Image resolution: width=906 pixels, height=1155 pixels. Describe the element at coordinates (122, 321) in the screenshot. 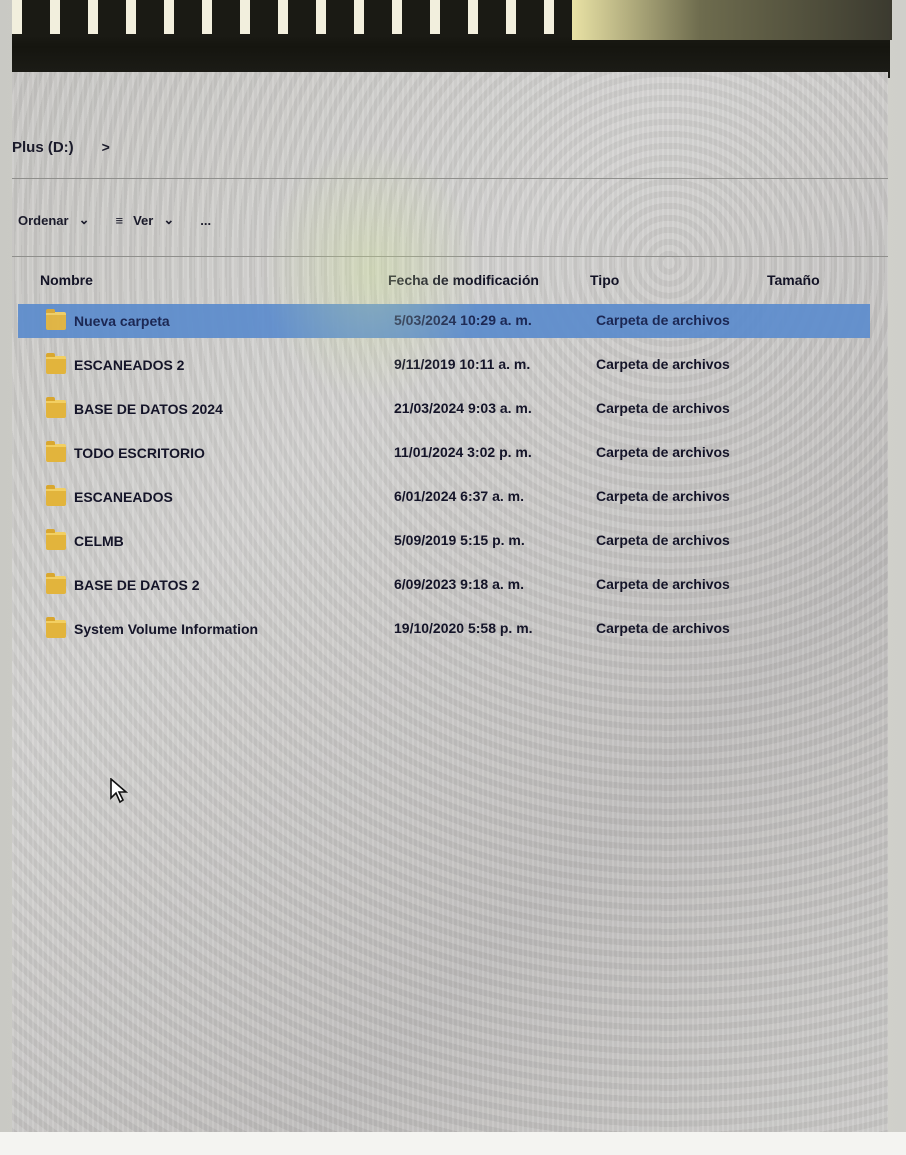

I see `file-name: Nueva carpeta` at that location.